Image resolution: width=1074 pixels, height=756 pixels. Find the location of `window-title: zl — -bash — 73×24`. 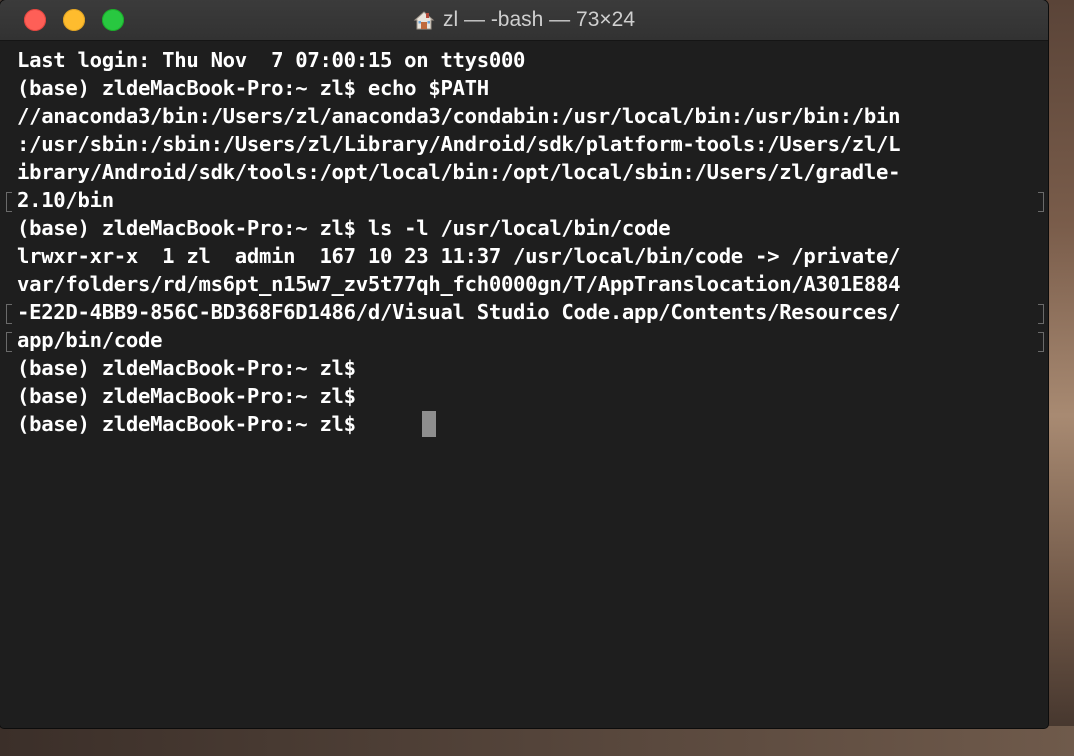

window-title: zl — -bash — 73×24 is located at coordinates (524, 20).